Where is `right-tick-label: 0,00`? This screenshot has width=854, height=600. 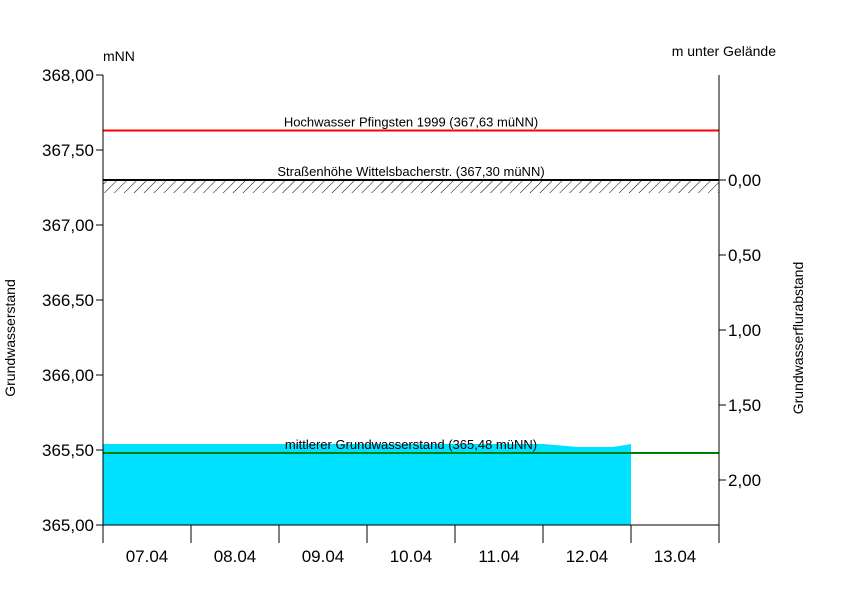 right-tick-label: 0,00 is located at coordinates (744, 180).